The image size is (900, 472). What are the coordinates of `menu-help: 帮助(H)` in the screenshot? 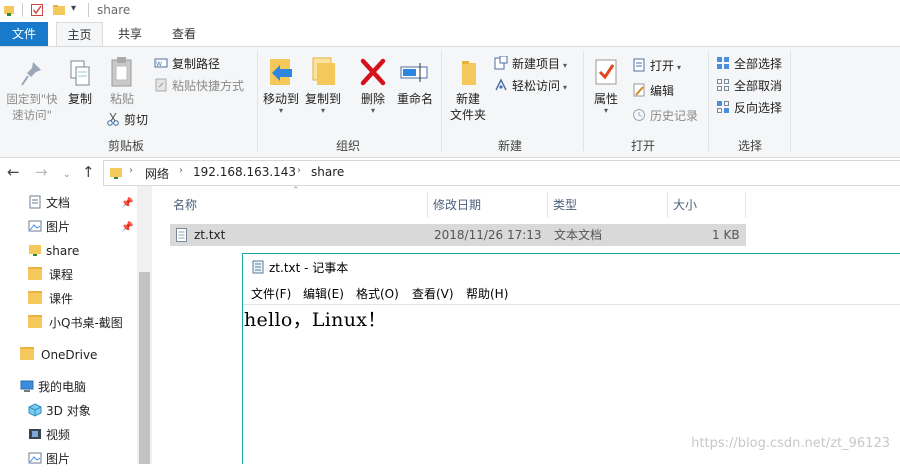 It's located at (487, 294).